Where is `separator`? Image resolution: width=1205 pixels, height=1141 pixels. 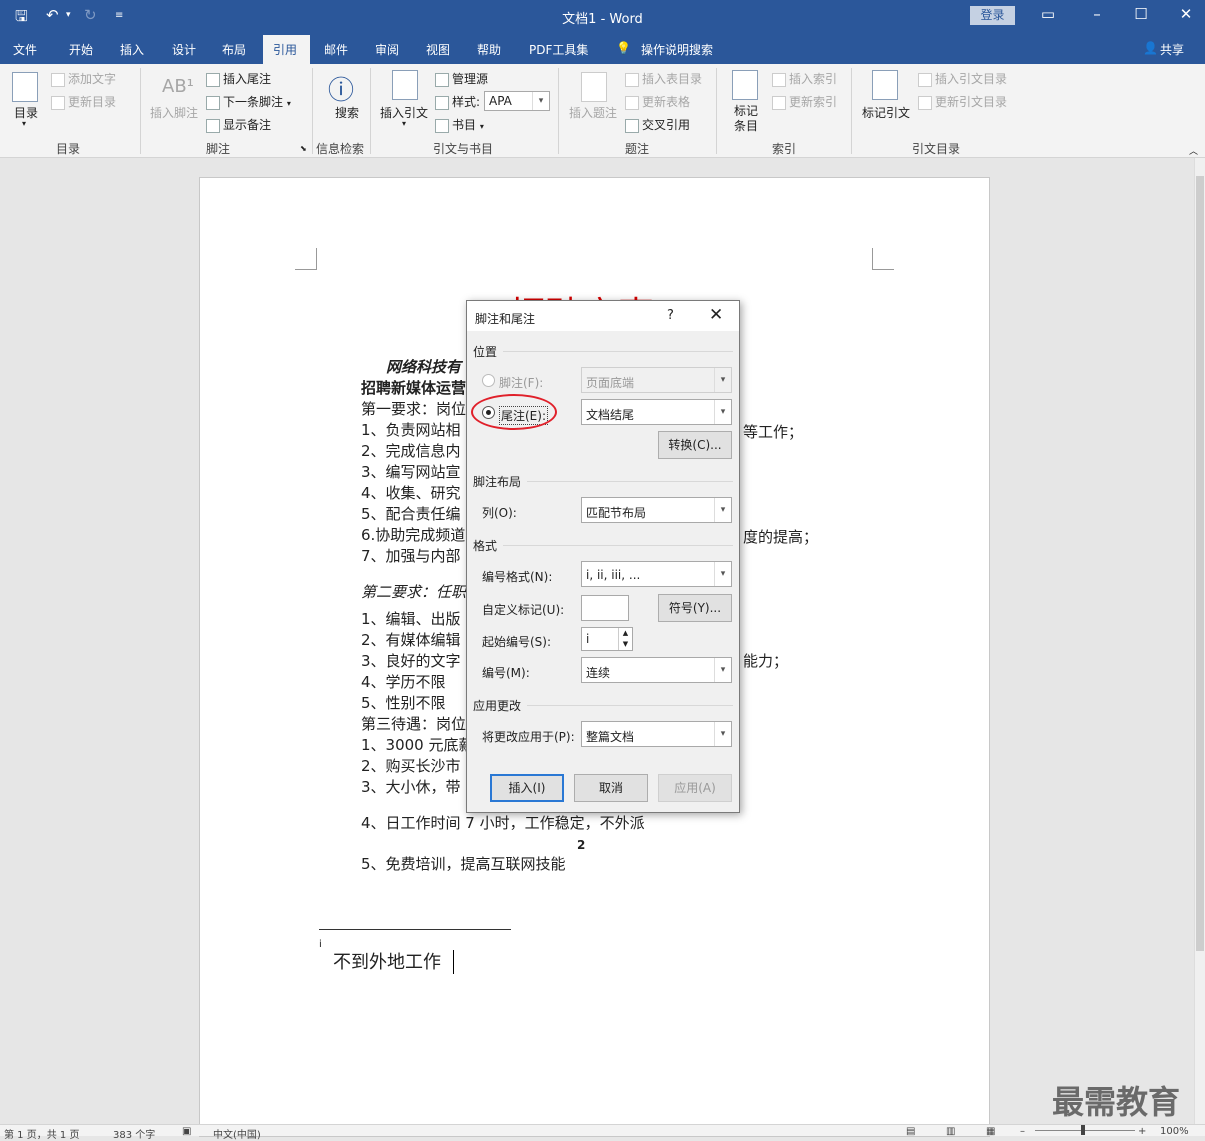 separator is located at coordinates (716, 111).